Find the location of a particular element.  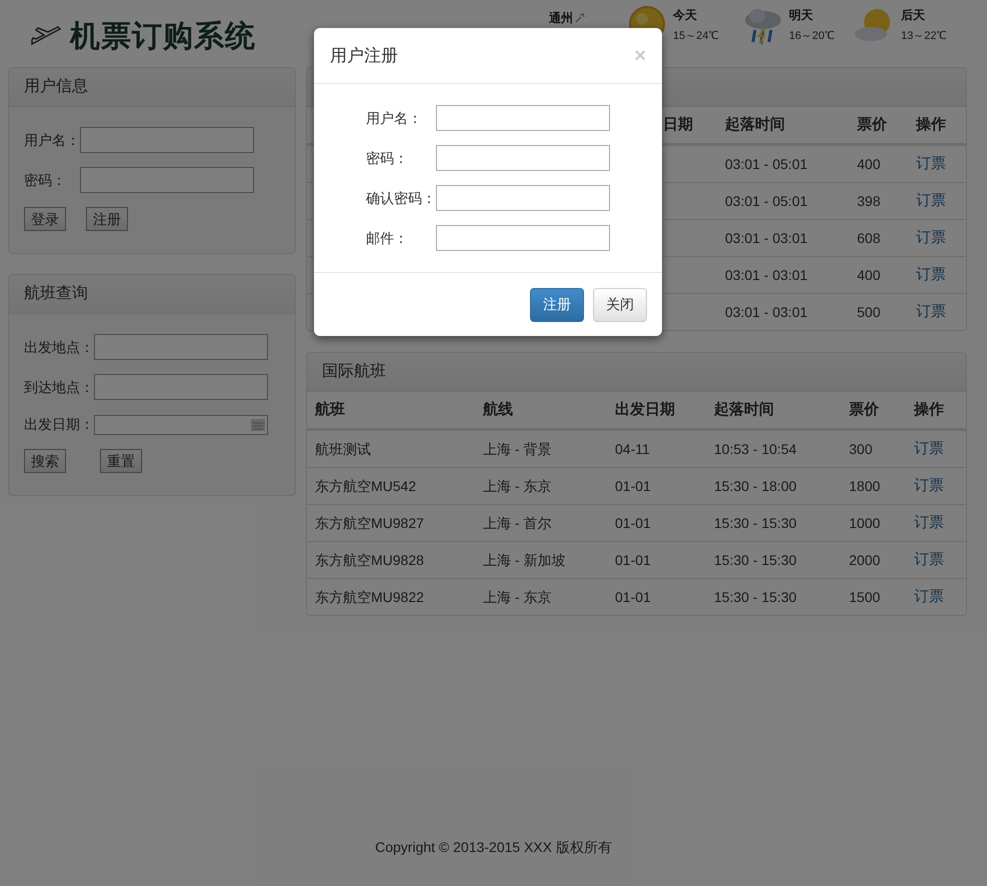

form-button: 登录 is located at coordinates (45, 219).